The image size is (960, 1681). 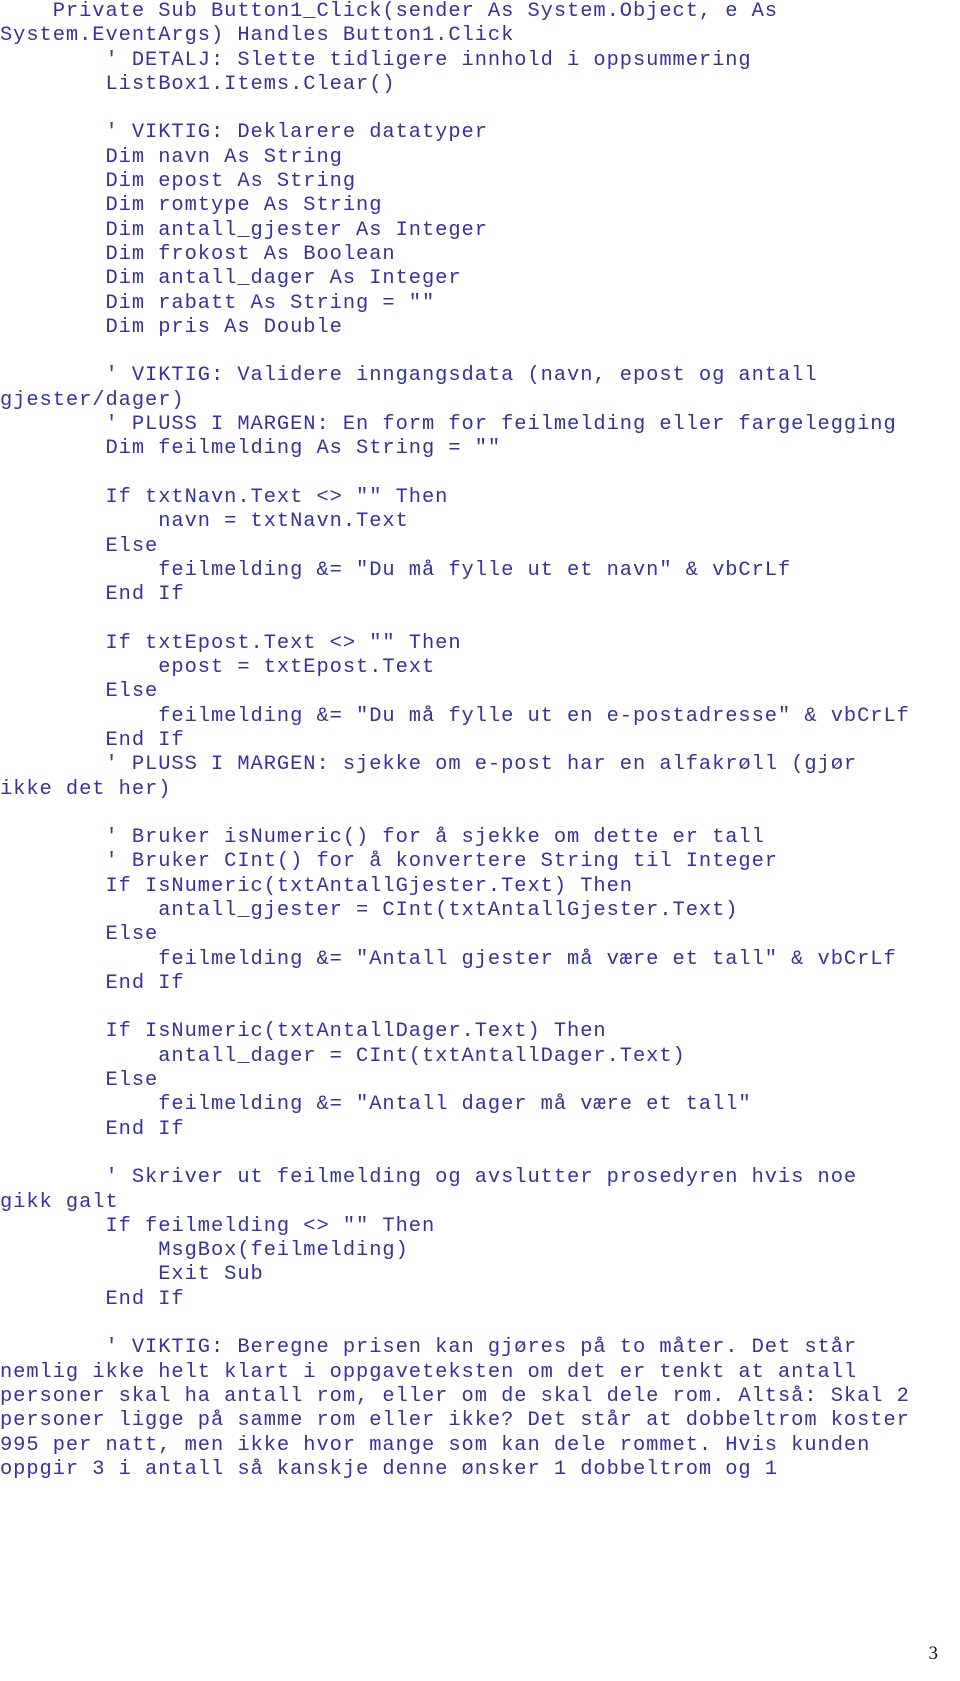 I want to click on code-line: System.EventArgs) Handles Button1.Click, so click(x=257, y=36).